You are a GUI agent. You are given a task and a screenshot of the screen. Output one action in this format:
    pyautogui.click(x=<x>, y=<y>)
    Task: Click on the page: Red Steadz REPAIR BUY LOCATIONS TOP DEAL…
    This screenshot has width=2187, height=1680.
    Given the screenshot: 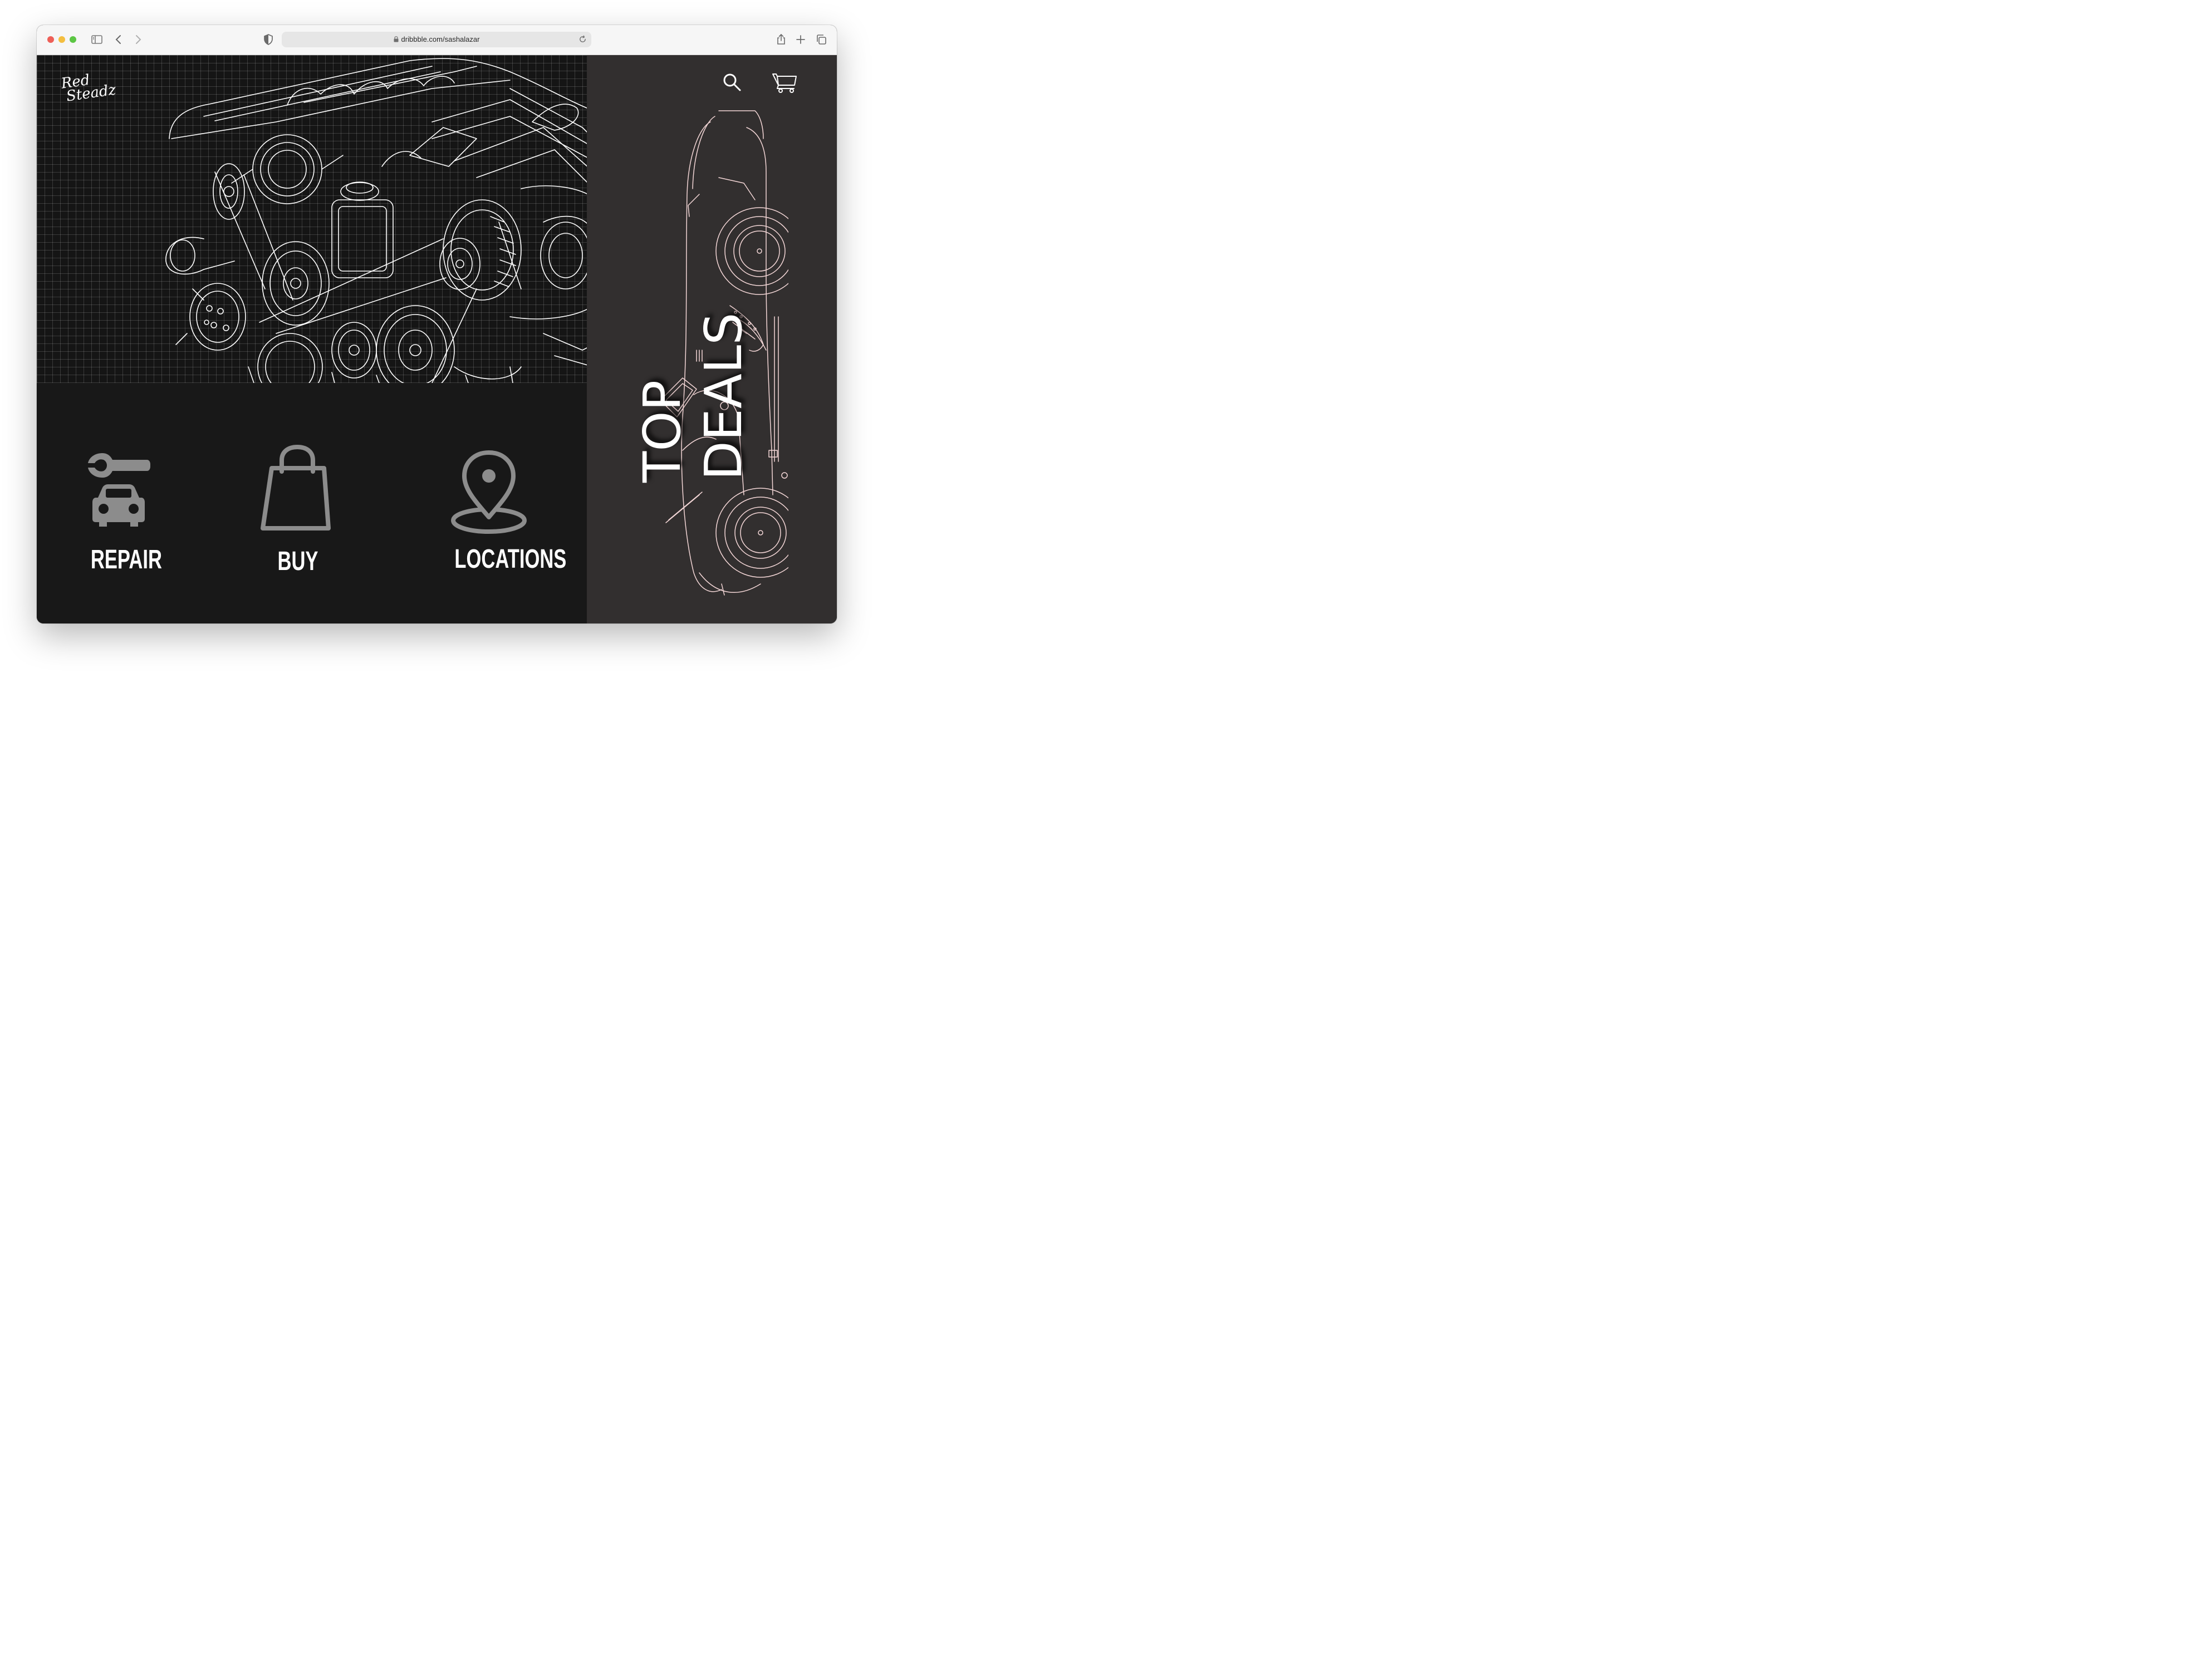 What is the action you would take?
    pyautogui.click(x=437, y=339)
    